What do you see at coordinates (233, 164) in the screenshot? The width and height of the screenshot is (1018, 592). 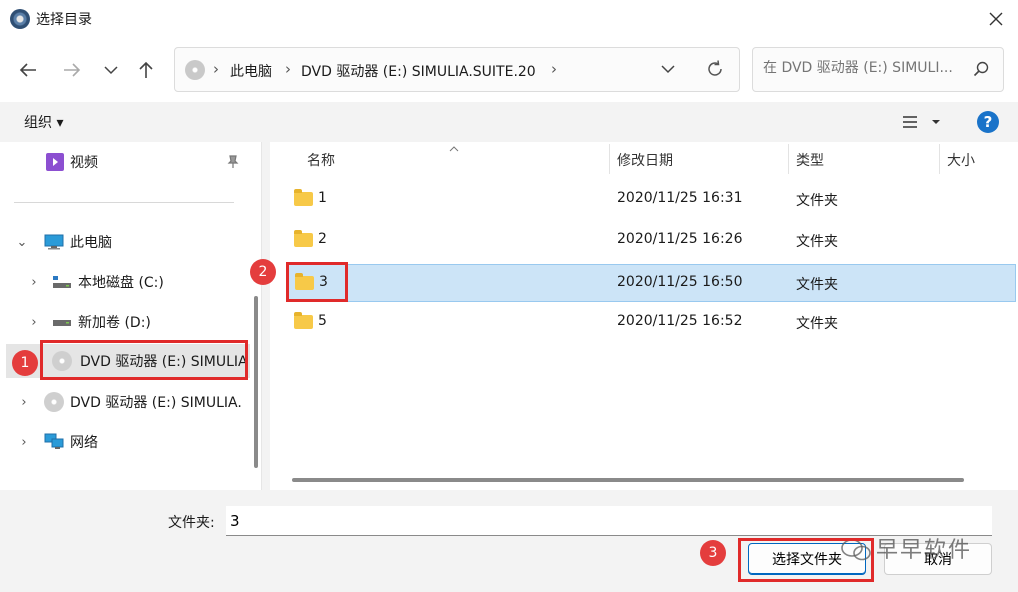 I see `pin-icon` at bounding box center [233, 164].